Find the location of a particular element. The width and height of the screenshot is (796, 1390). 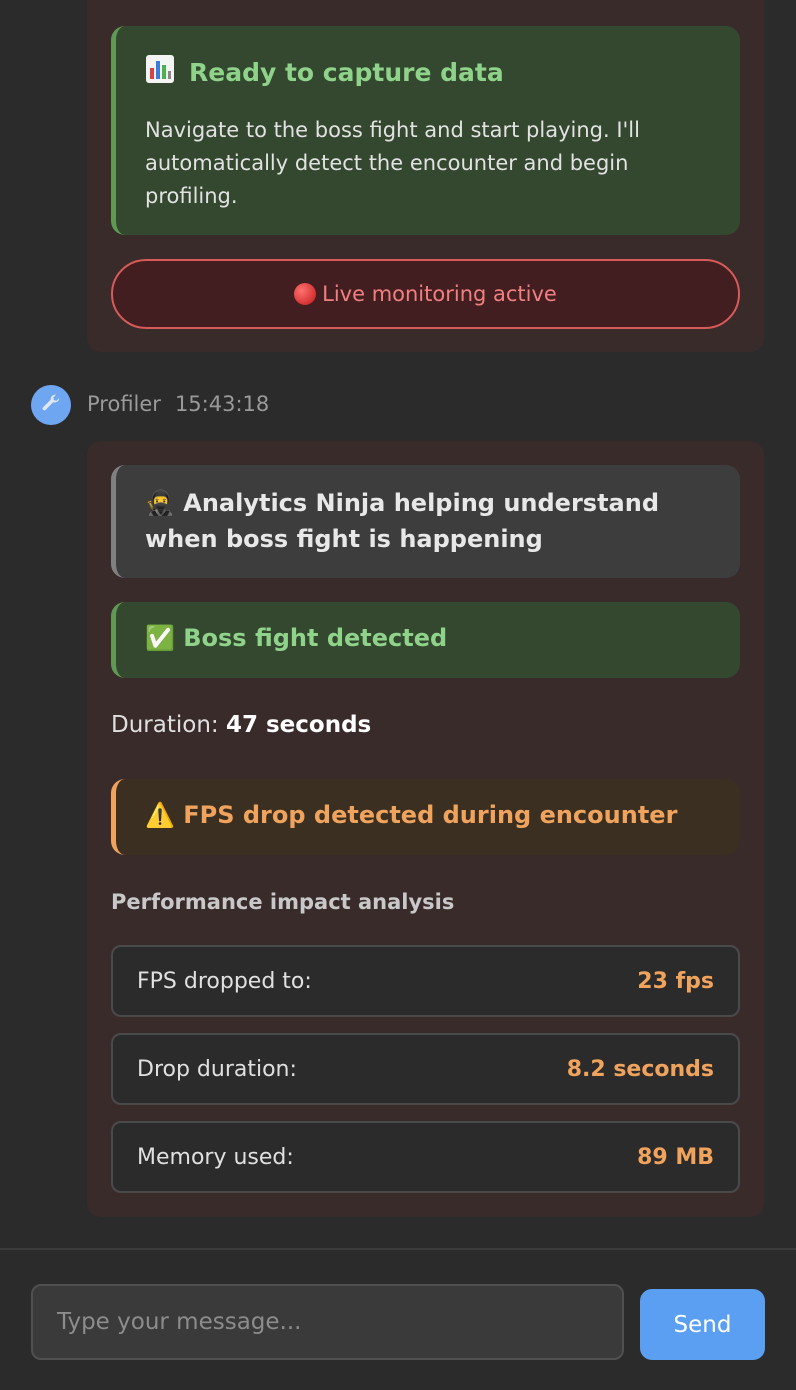

boss-fight-detected-text: ✅ Boss fight detected is located at coordinates (296, 638).